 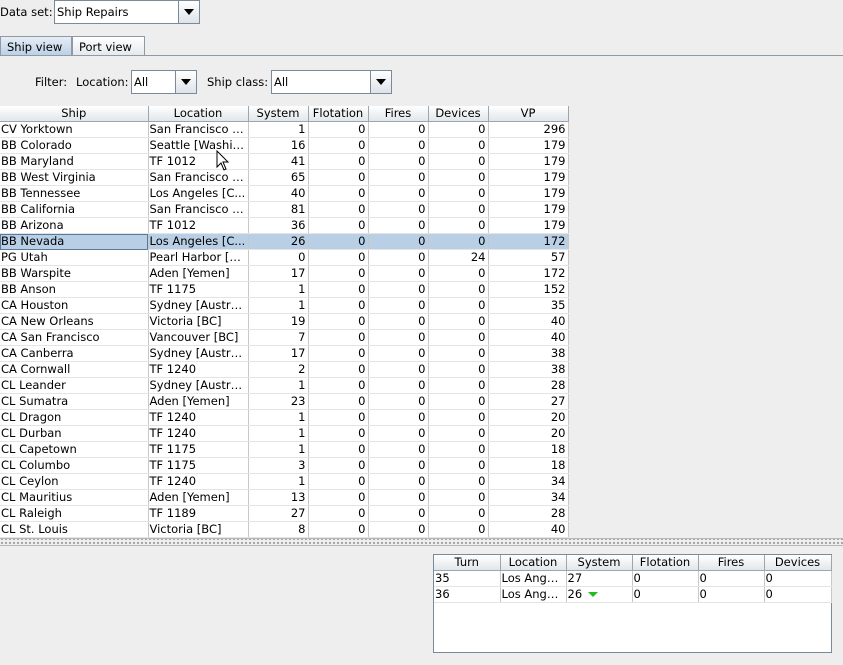 What do you see at coordinates (528, 401) in the screenshot?
I see `cell-vp: 27` at bounding box center [528, 401].